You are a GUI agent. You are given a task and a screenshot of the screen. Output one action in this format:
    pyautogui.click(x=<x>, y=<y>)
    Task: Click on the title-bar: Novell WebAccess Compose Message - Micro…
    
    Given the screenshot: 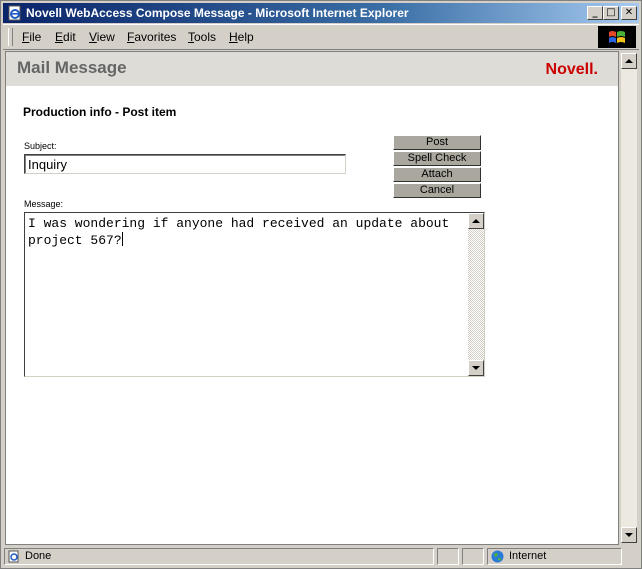 What is the action you would take?
    pyautogui.click(x=321, y=13)
    